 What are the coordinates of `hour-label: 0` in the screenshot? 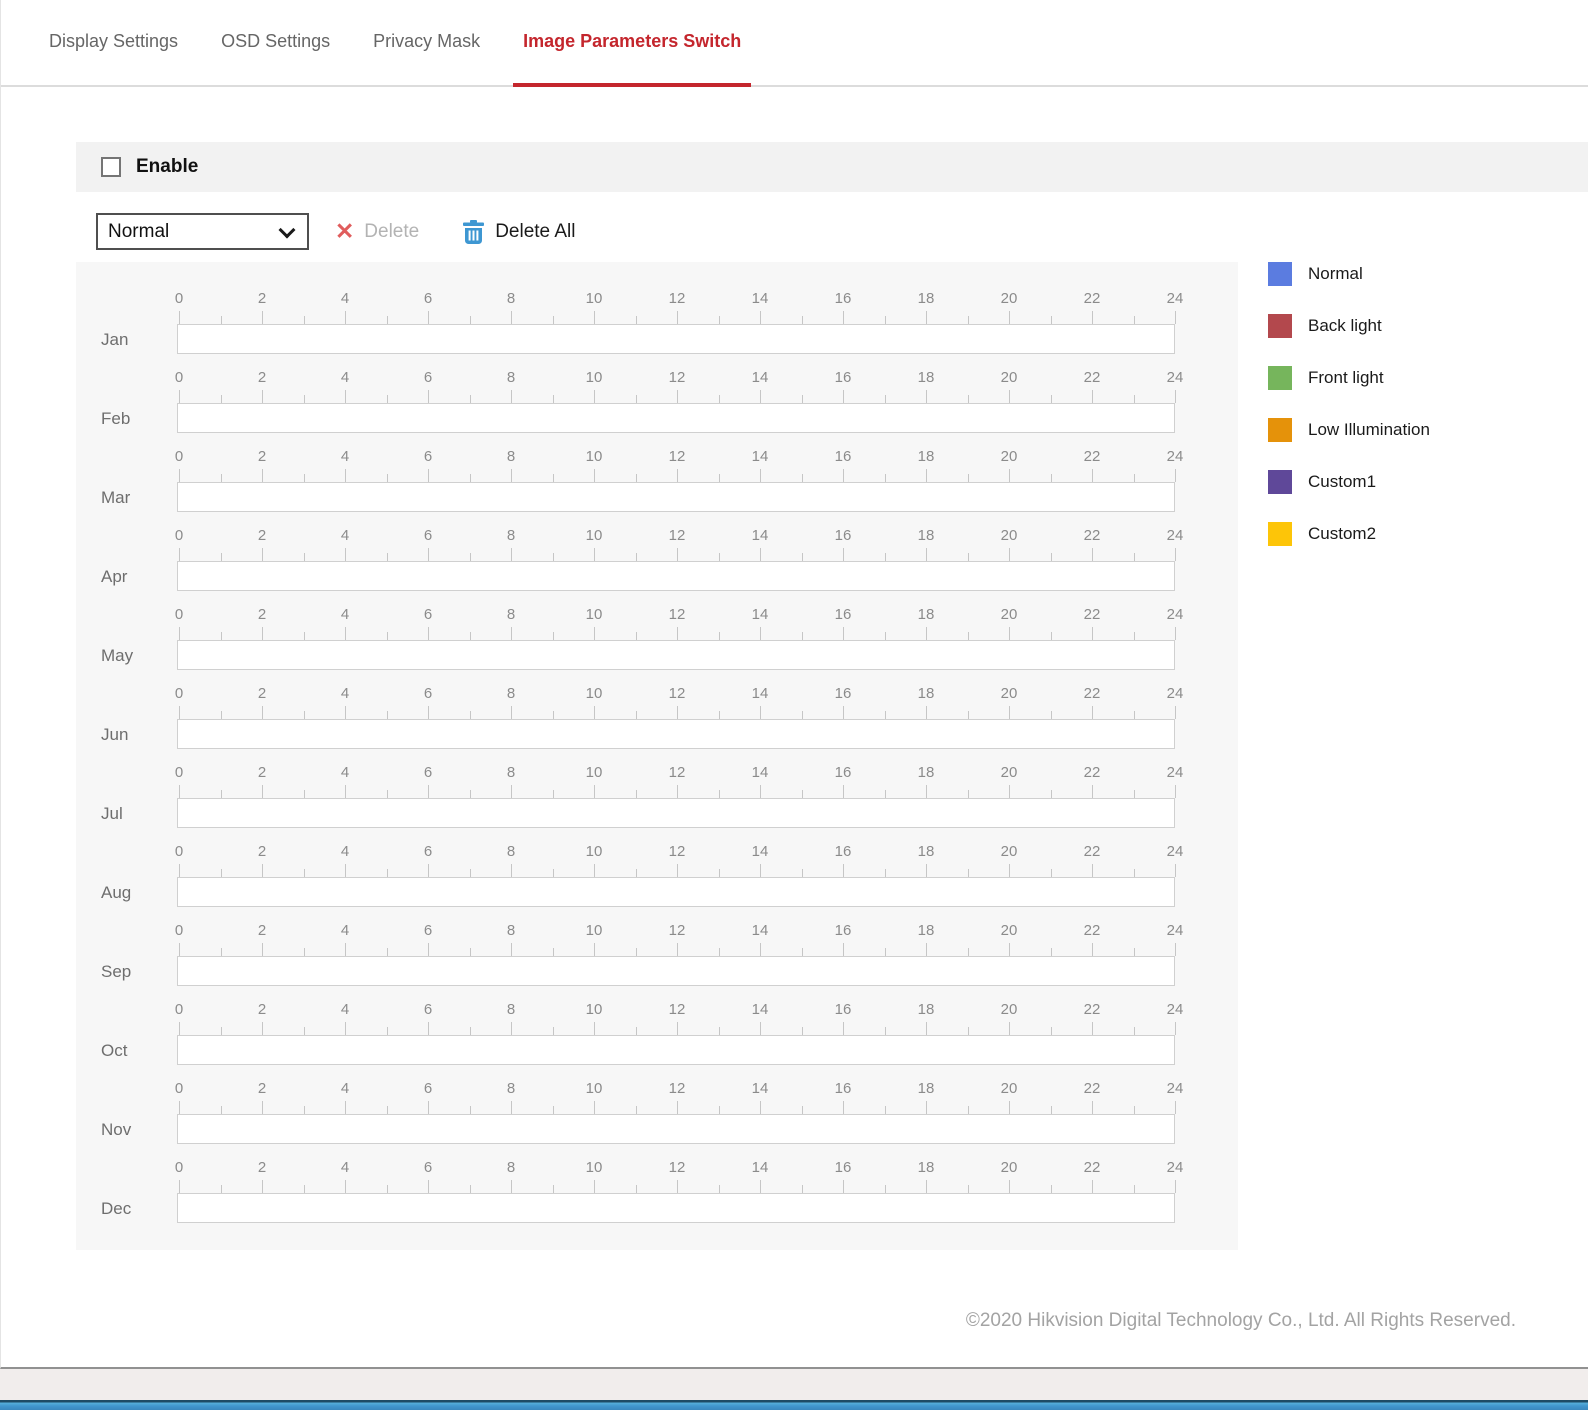 It's located at (179, 851).